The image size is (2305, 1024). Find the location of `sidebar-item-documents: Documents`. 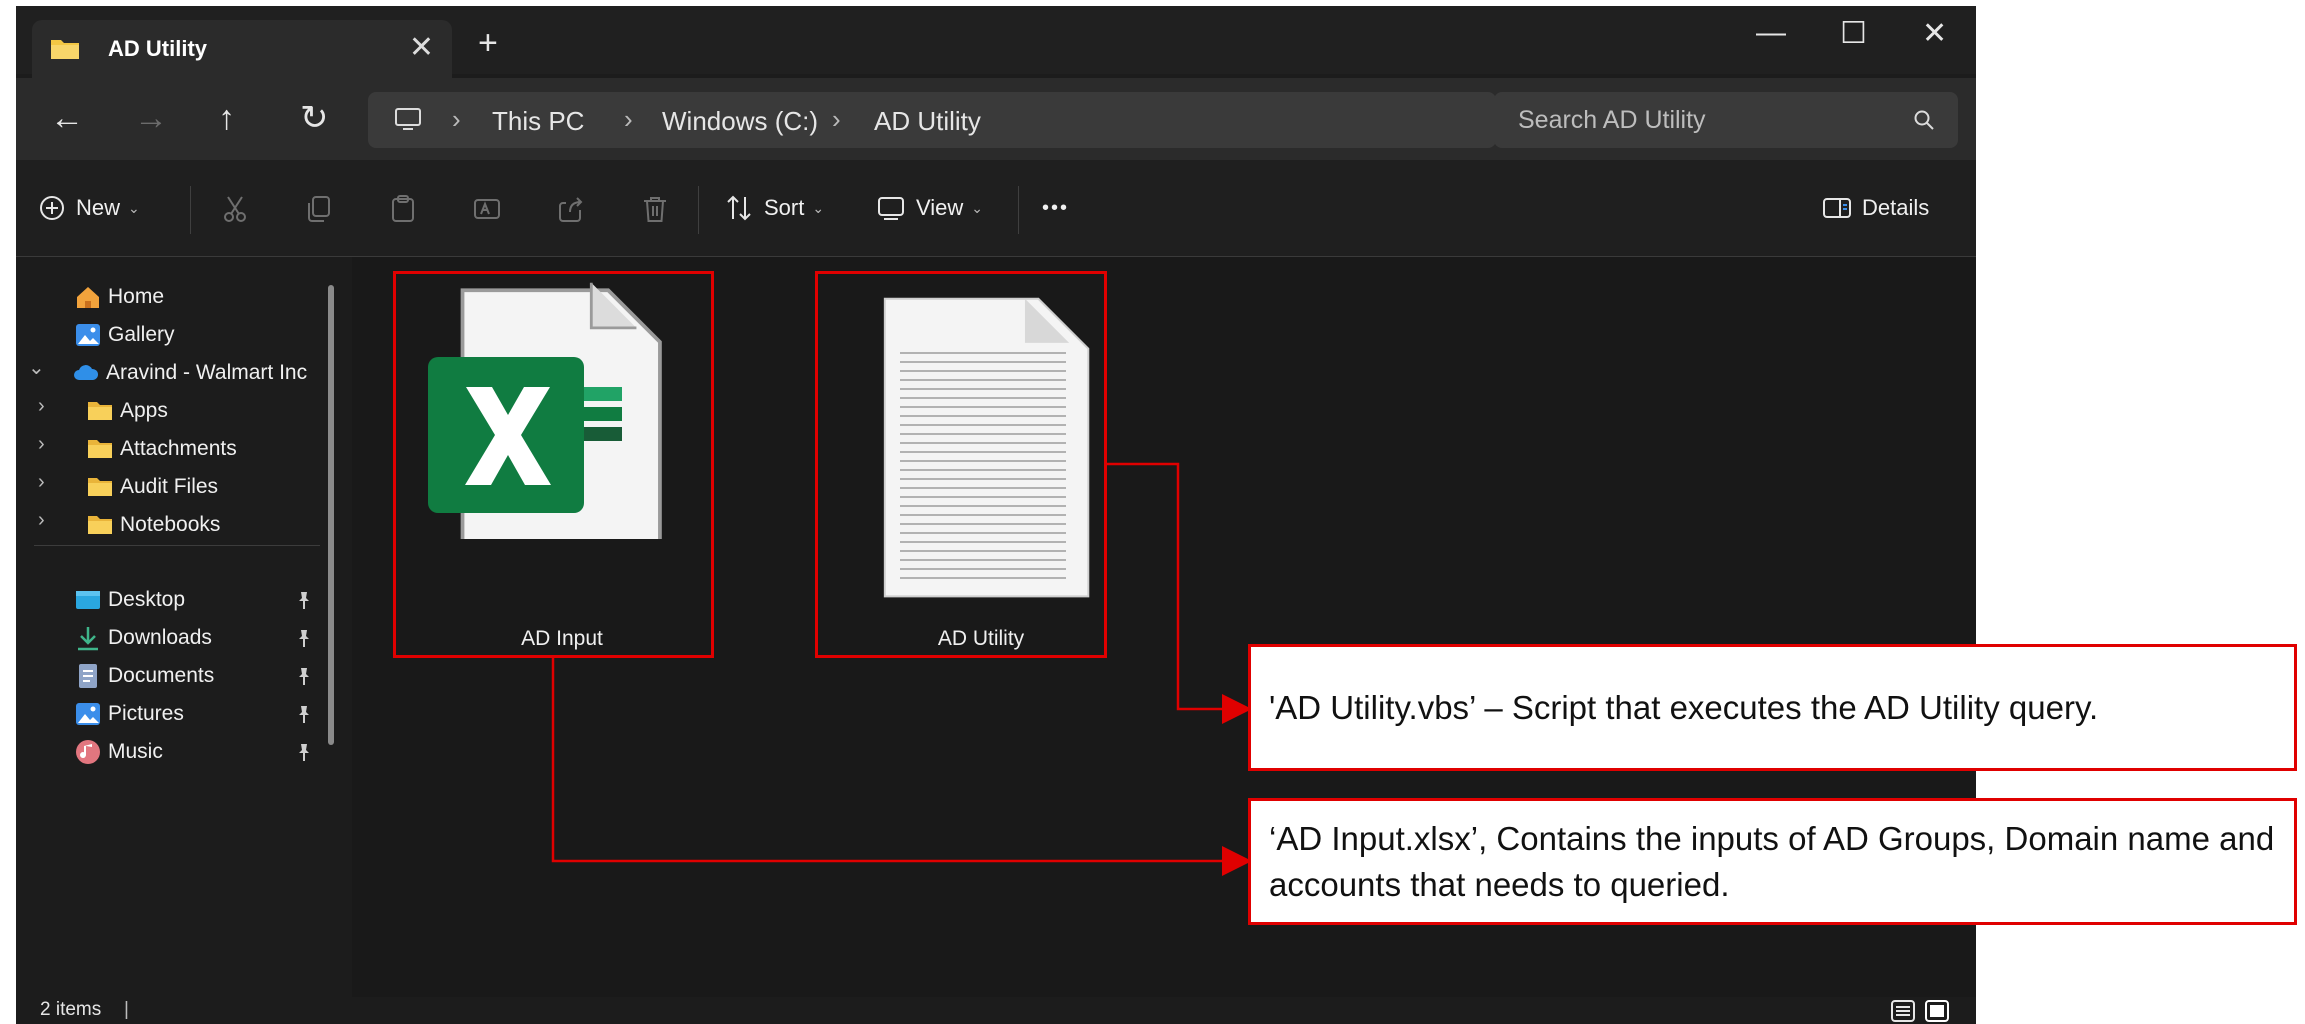

sidebar-item-documents: Documents is located at coordinates (144, 676).